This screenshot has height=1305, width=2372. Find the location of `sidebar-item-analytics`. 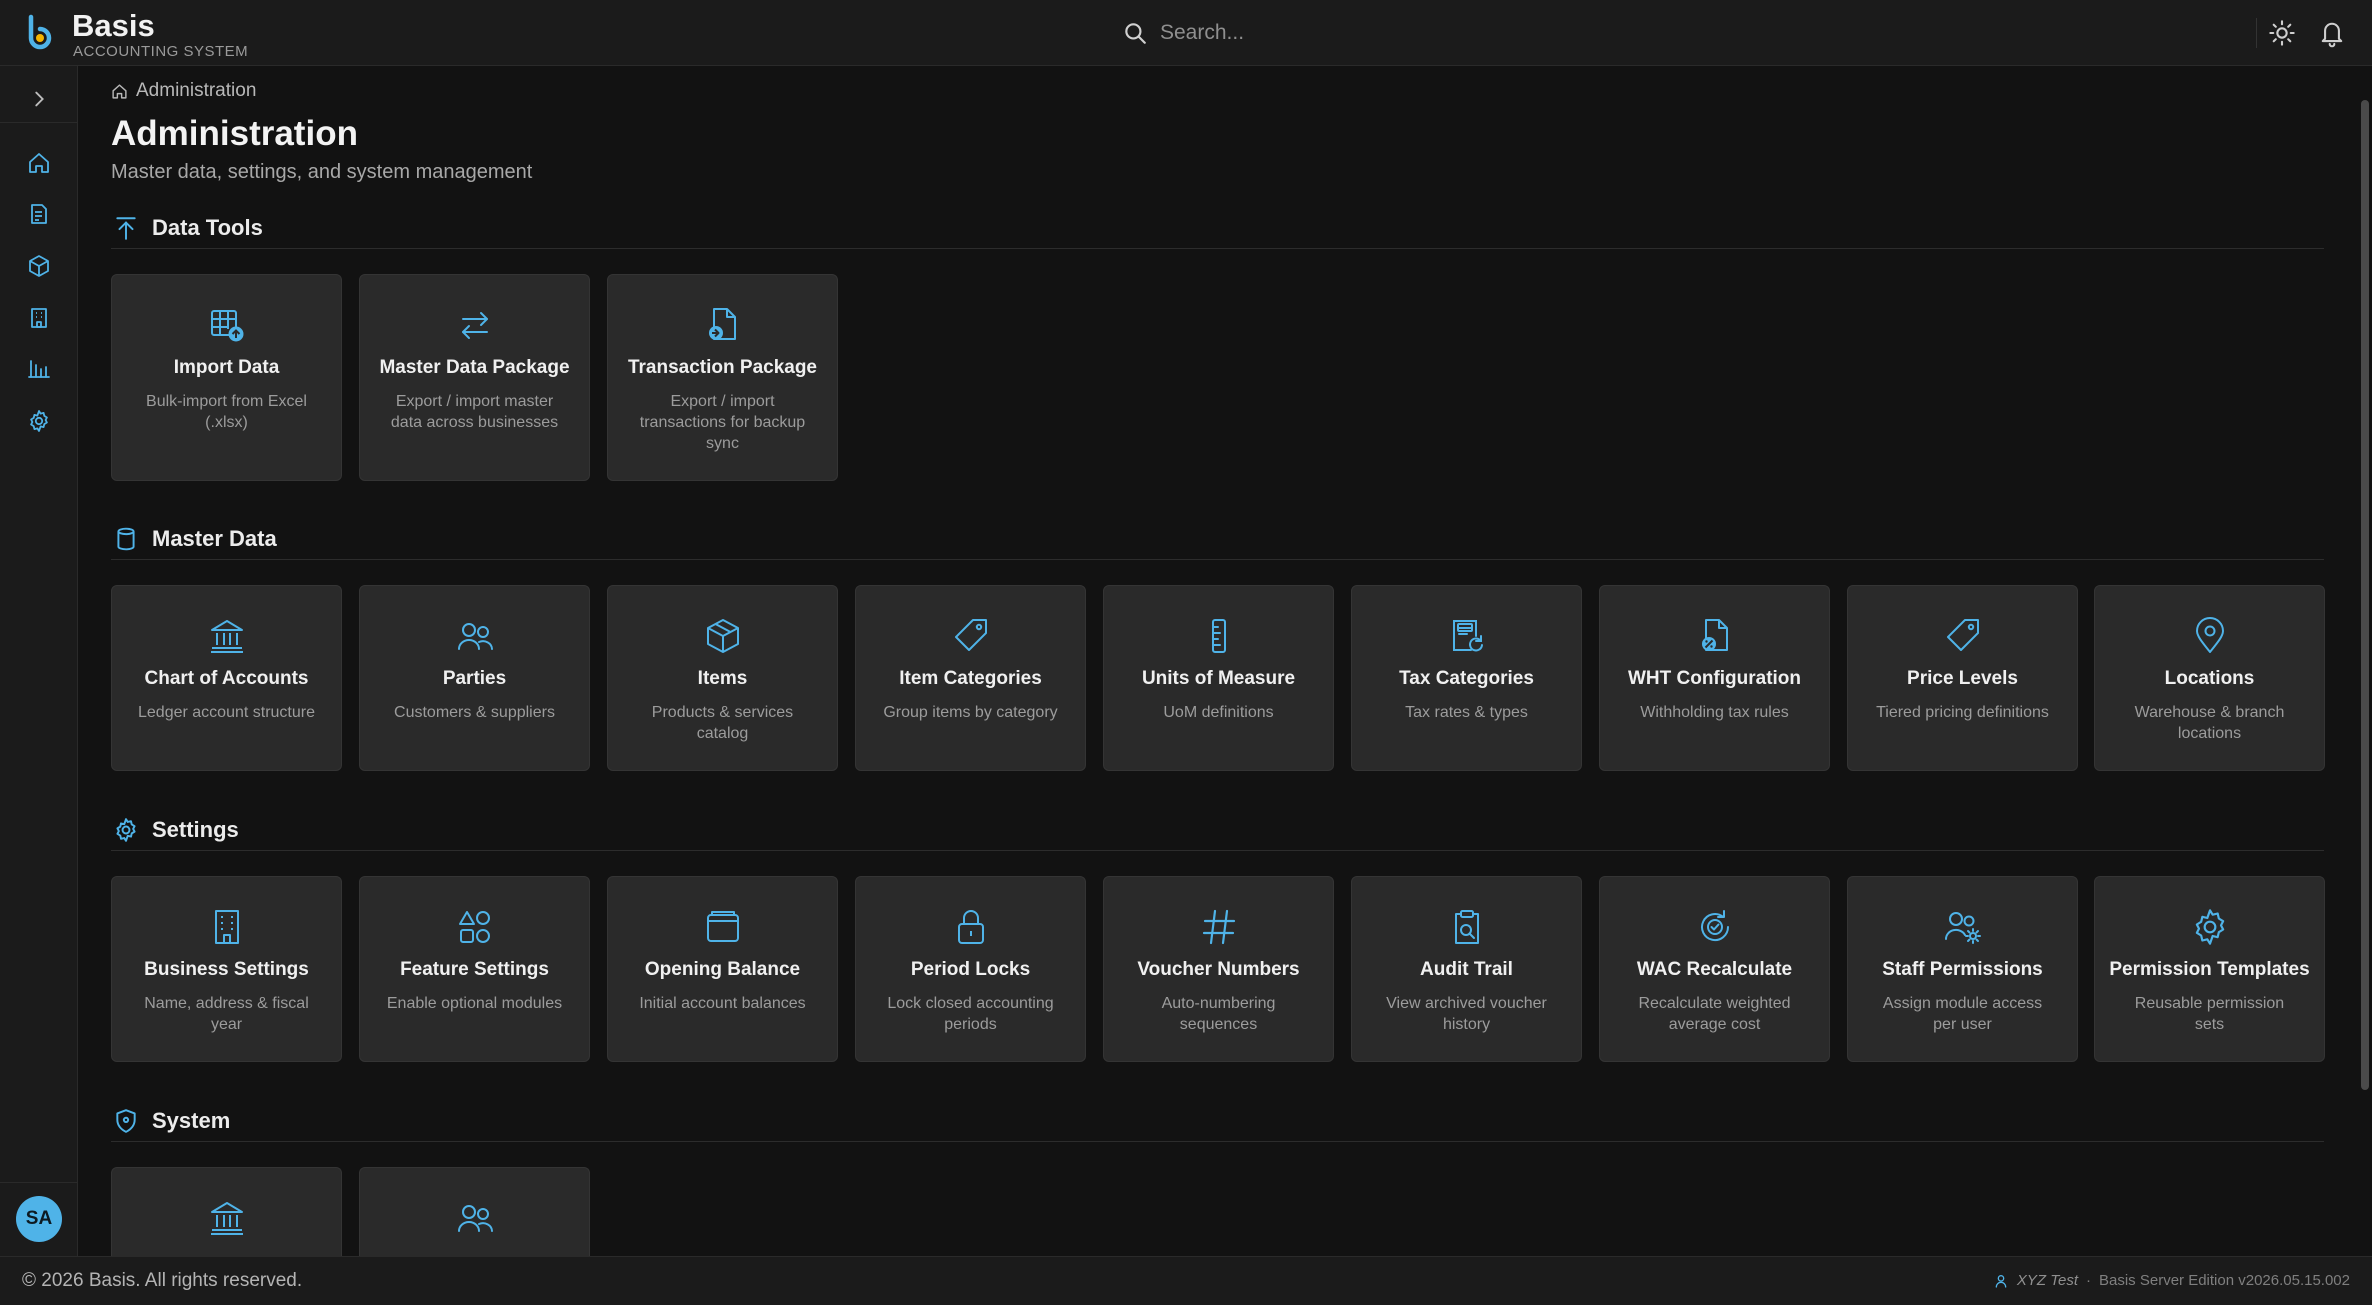

sidebar-item-analytics is located at coordinates (39, 369).